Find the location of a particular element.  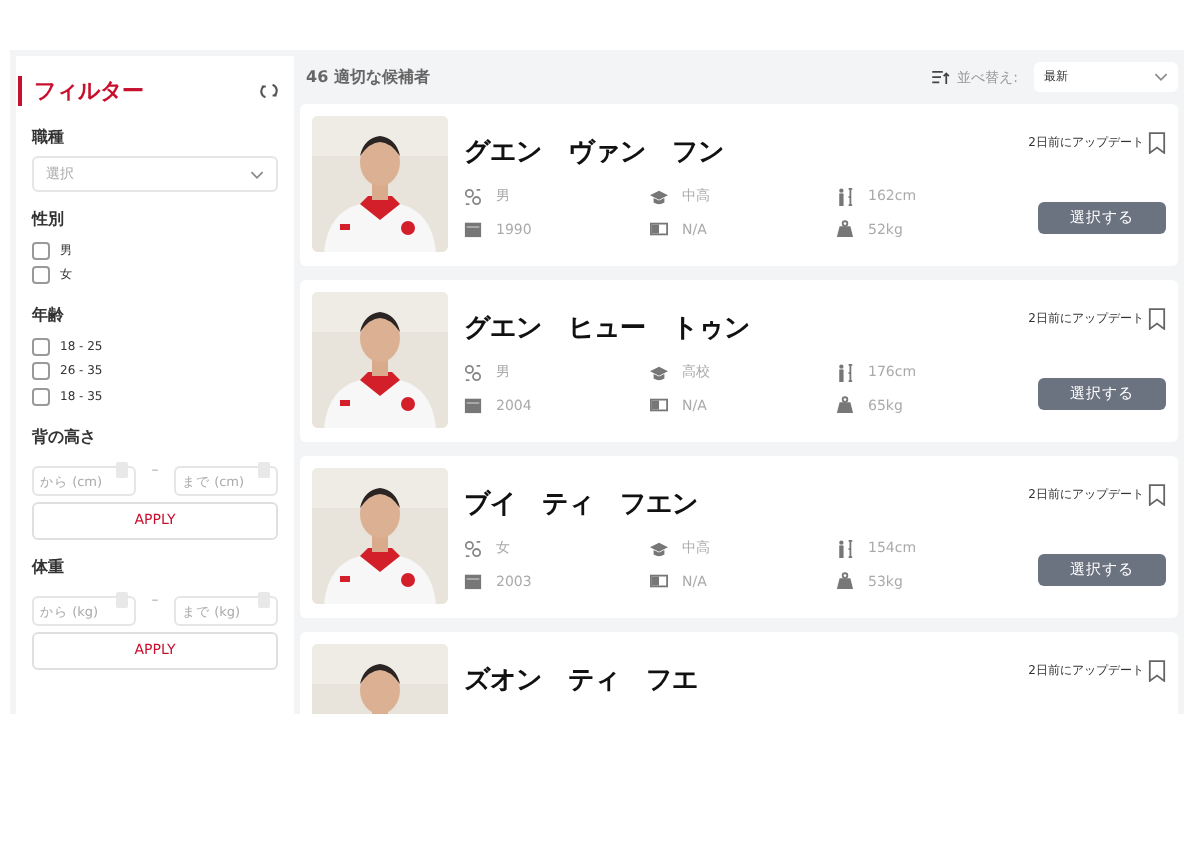

sort-icon is located at coordinates (940, 77).